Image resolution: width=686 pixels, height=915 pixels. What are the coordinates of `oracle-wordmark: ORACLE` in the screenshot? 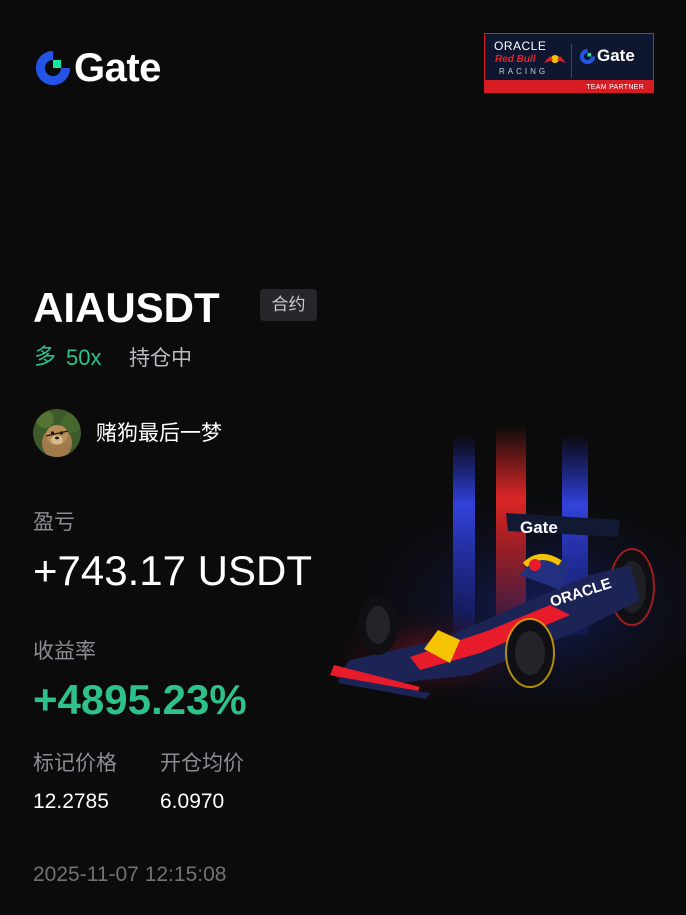 It's located at (520, 46).